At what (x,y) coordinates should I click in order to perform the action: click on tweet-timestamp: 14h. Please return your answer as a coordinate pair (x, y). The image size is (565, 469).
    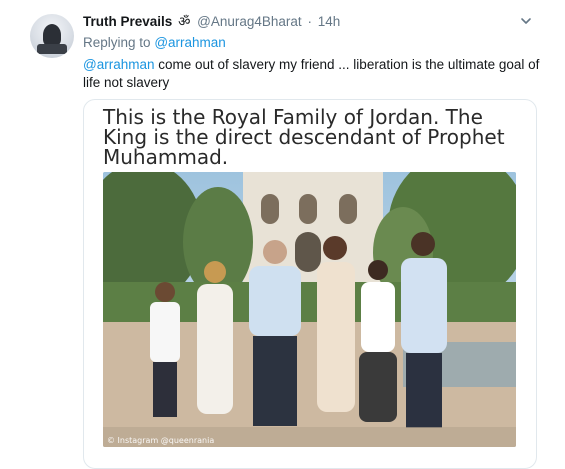
    Looking at the image, I should click on (329, 21).